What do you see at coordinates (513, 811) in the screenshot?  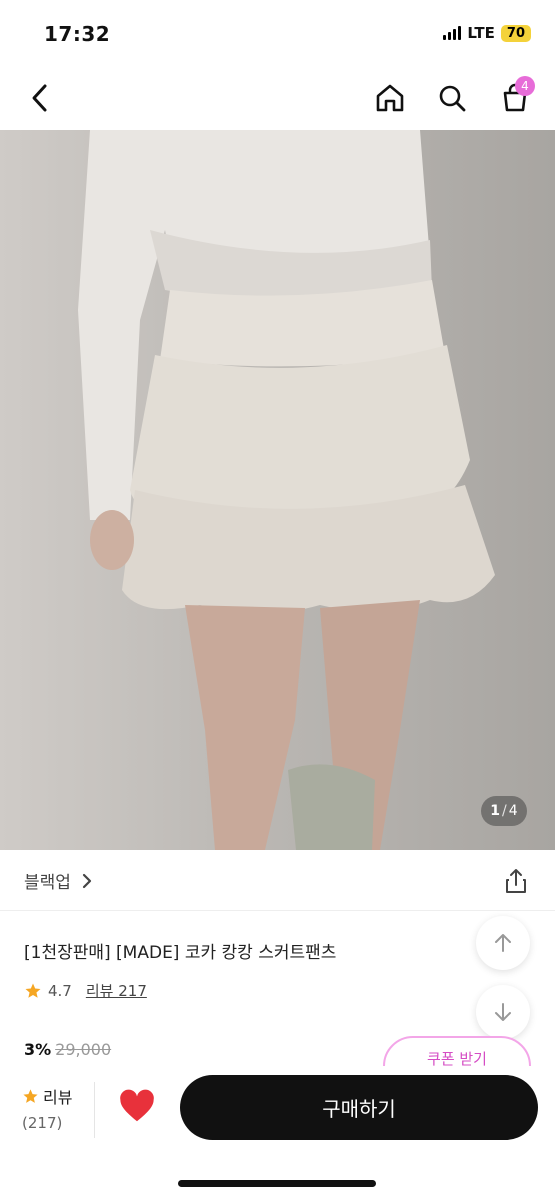 I see `image-counter-total: 4` at bounding box center [513, 811].